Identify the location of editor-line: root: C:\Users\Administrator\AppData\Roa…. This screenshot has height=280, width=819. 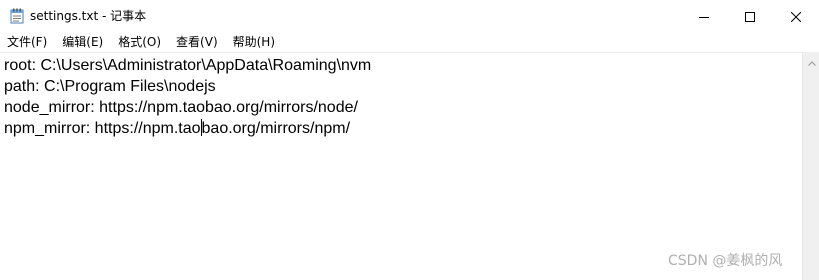
(188, 65).